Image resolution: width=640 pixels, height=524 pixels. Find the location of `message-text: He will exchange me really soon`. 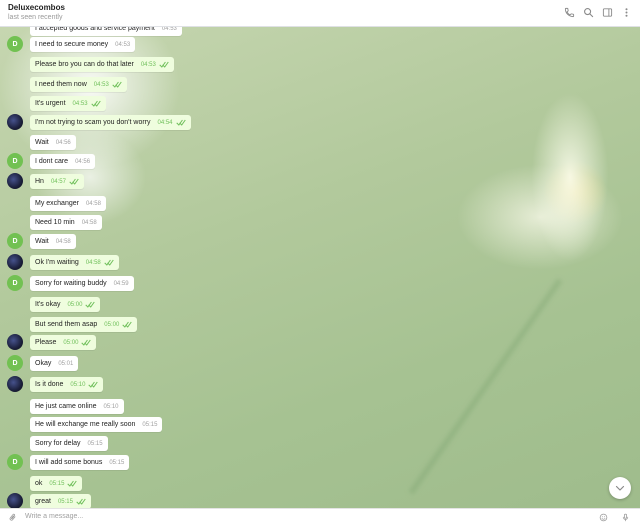

message-text: He will exchange me really soon is located at coordinates (85, 424).